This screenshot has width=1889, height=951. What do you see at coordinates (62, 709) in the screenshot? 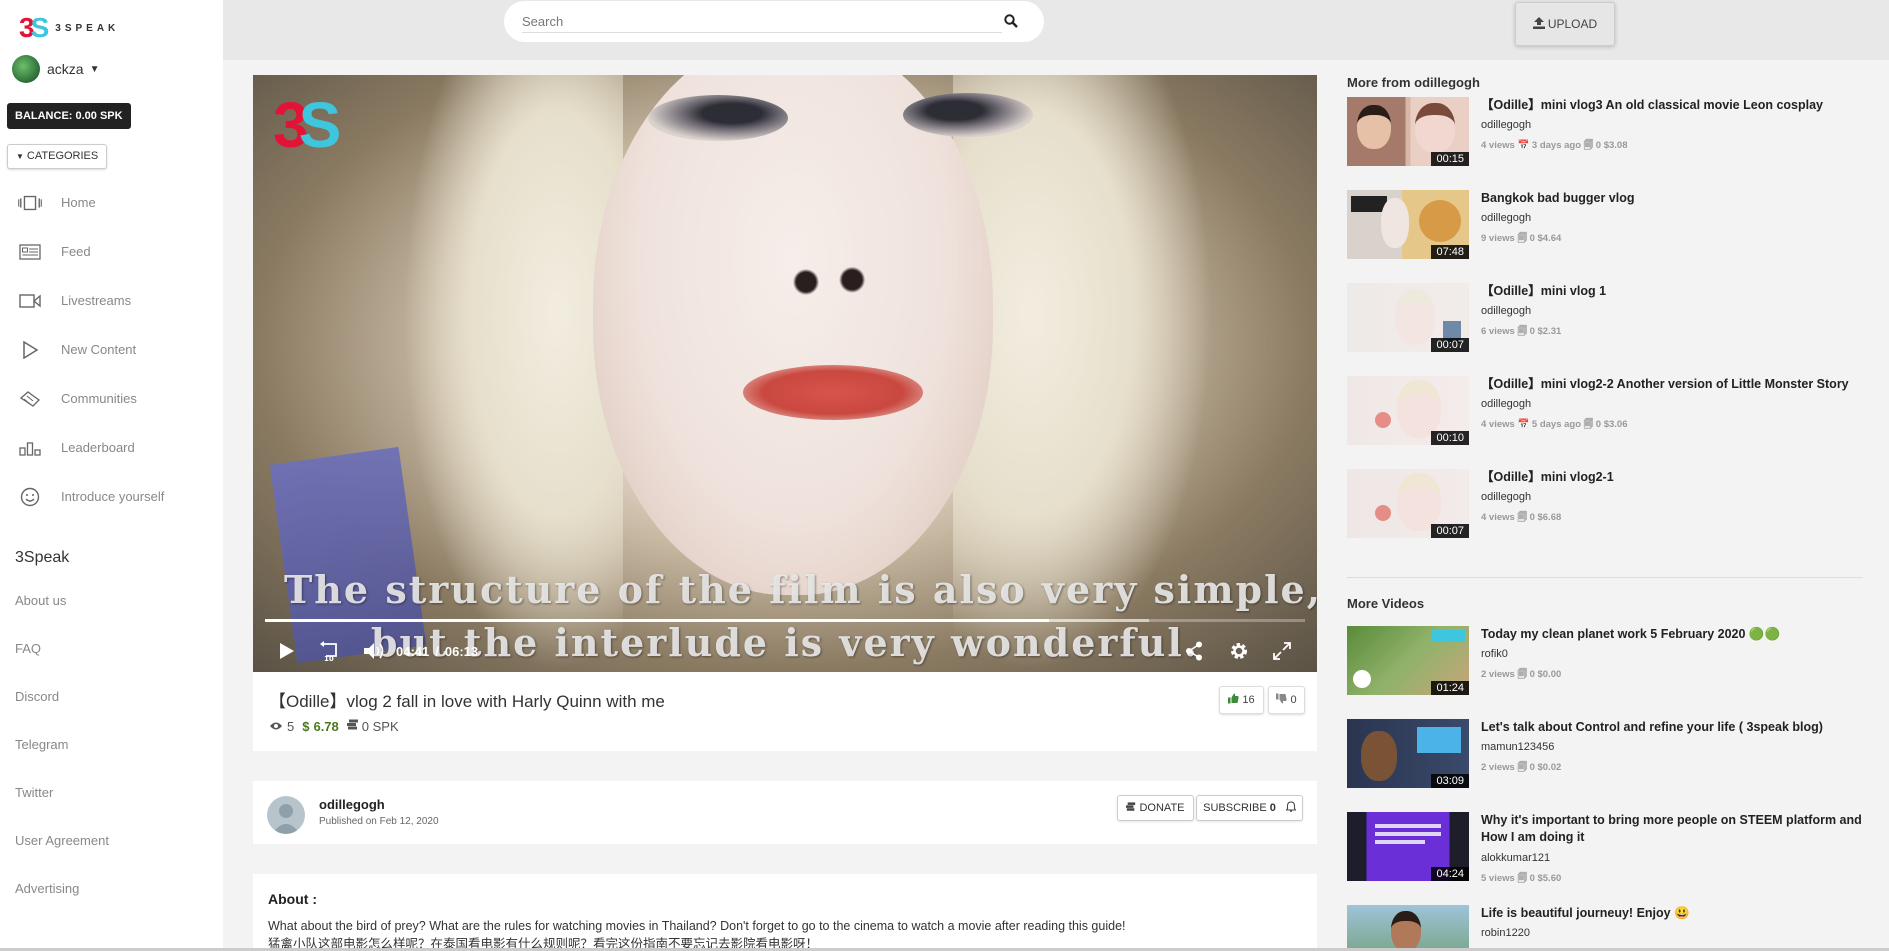
I see `footer-link-discord: Discord` at bounding box center [62, 709].